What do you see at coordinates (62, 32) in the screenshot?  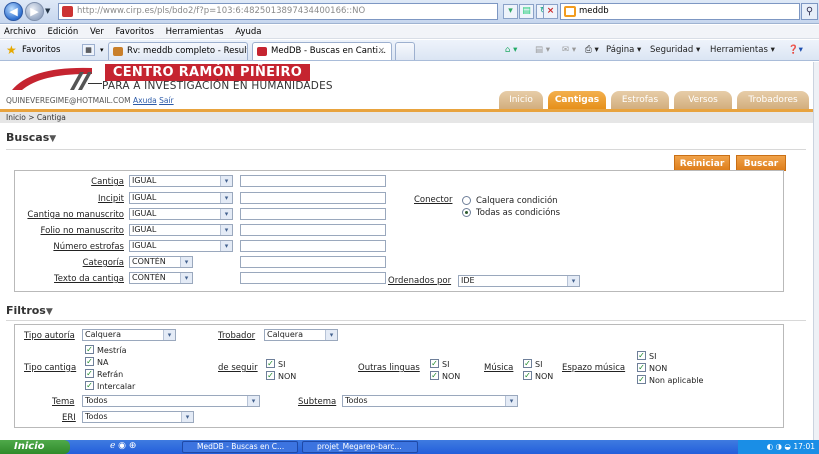 I see `menu-edicion: Edición` at bounding box center [62, 32].